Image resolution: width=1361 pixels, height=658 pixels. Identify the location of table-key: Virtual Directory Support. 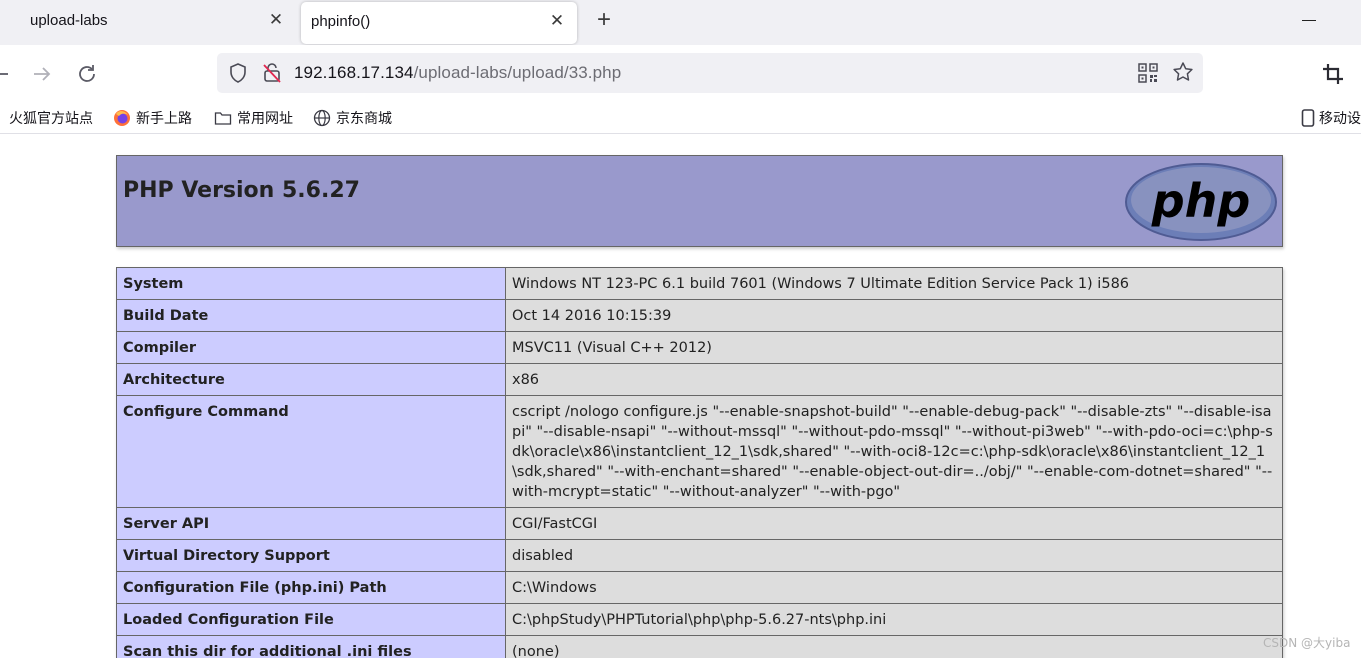
(311, 555).